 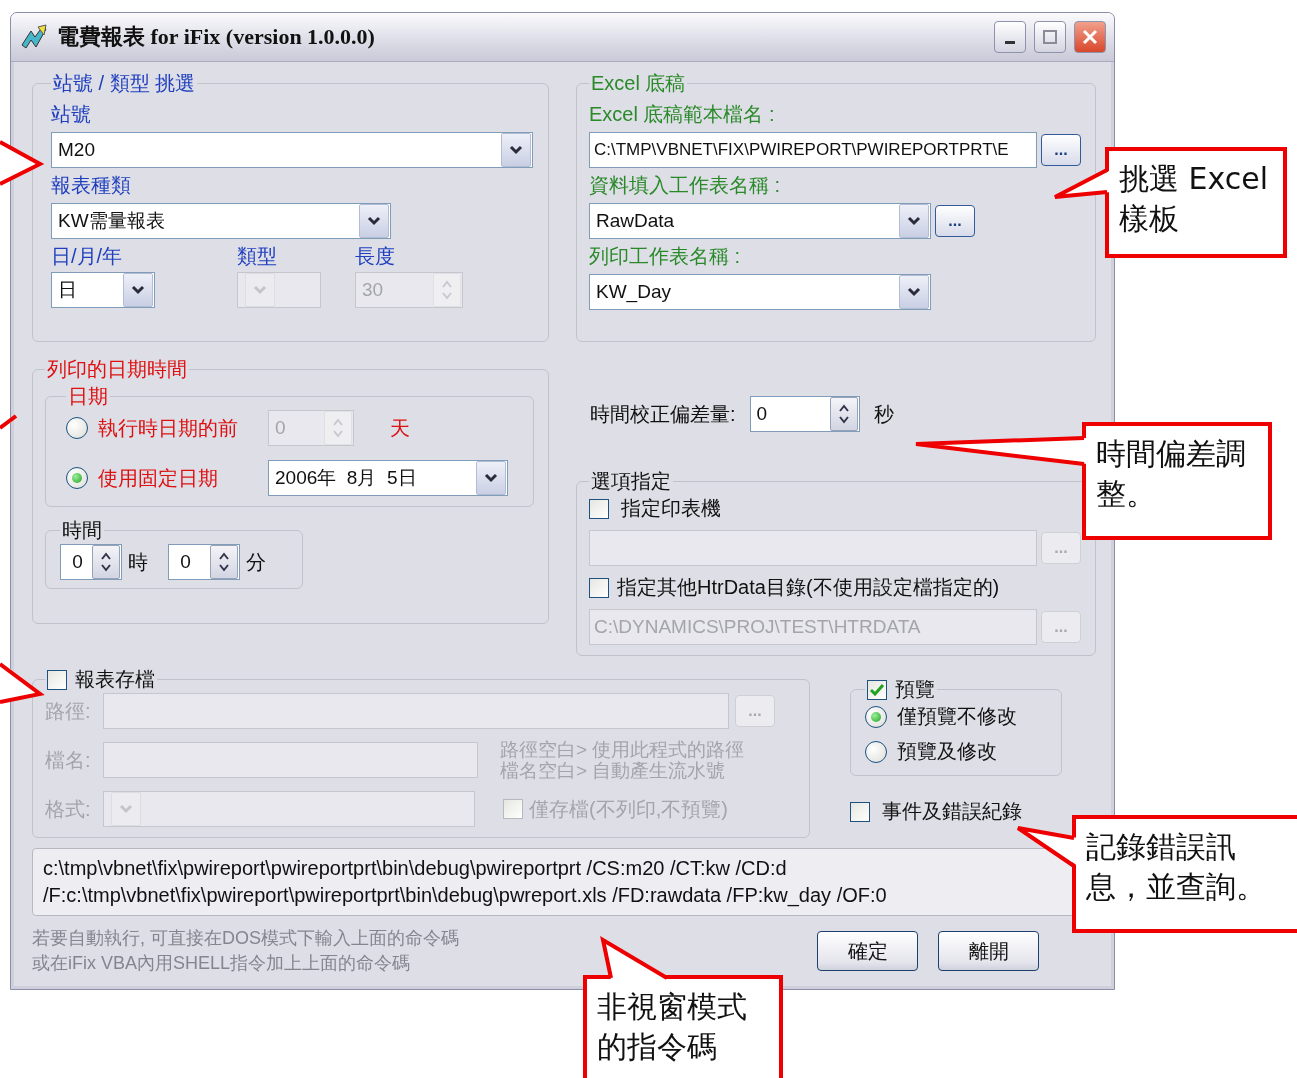 What do you see at coordinates (68, 760) in the screenshot?
I see `field-label: 檔名:` at bounding box center [68, 760].